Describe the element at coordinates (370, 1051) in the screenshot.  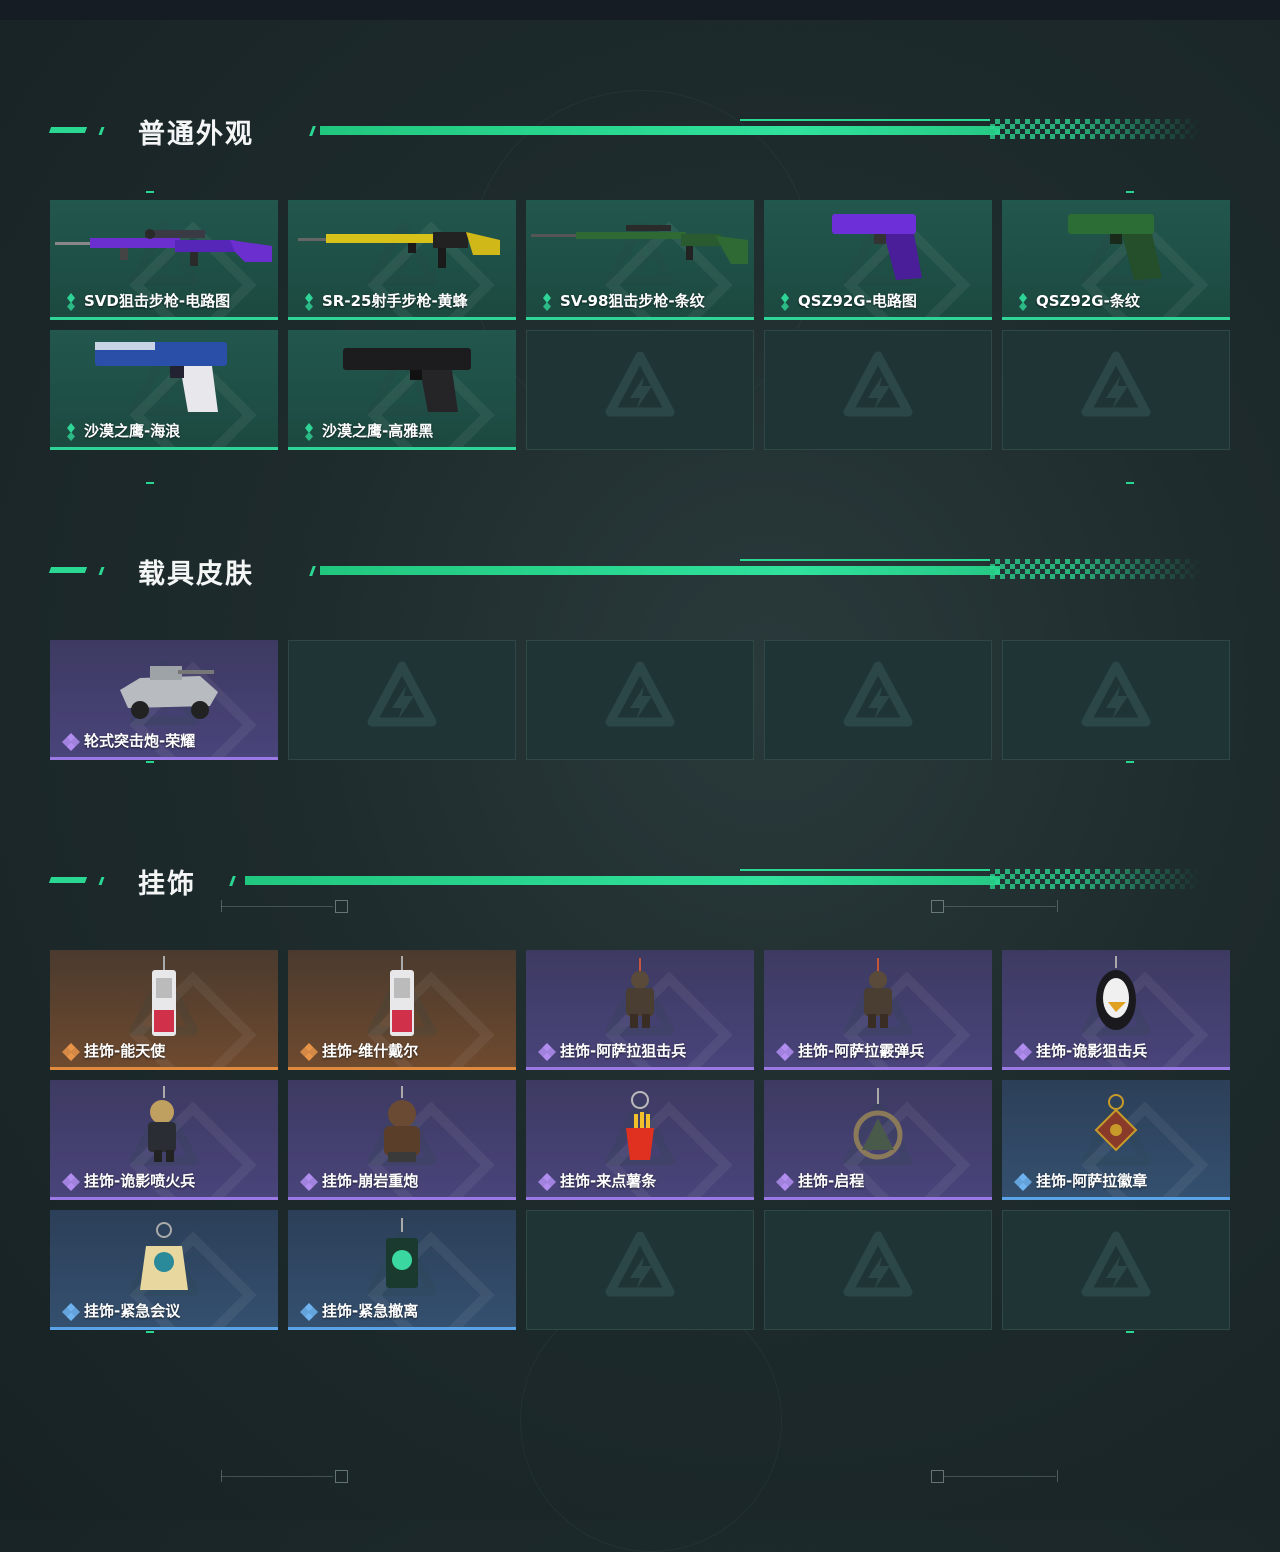
I see `item-label: 挂饰-维什戴尔` at that location.